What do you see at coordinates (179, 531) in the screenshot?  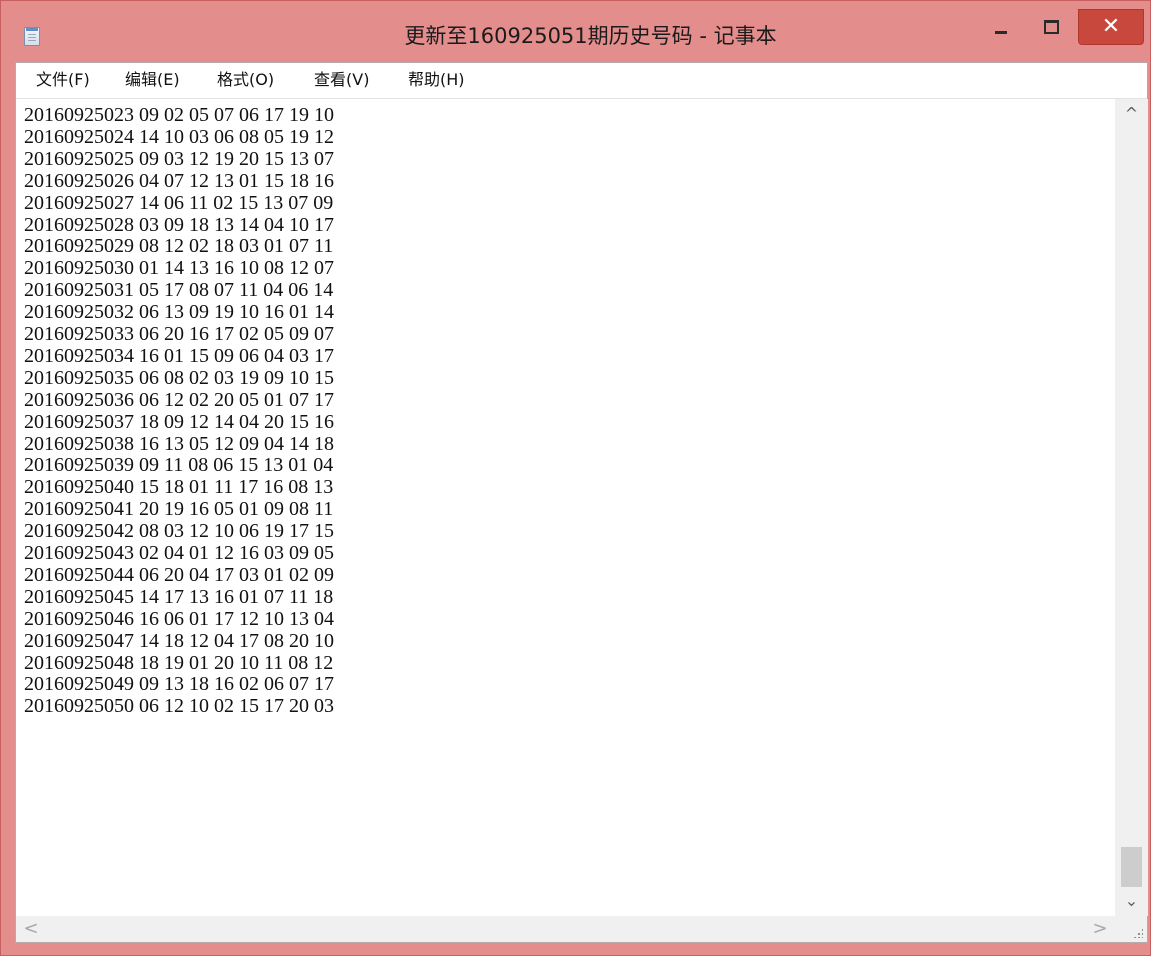 I see `text-line: 20160925042 08 03 12 10 06 19 17 15` at bounding box center [179, 531].